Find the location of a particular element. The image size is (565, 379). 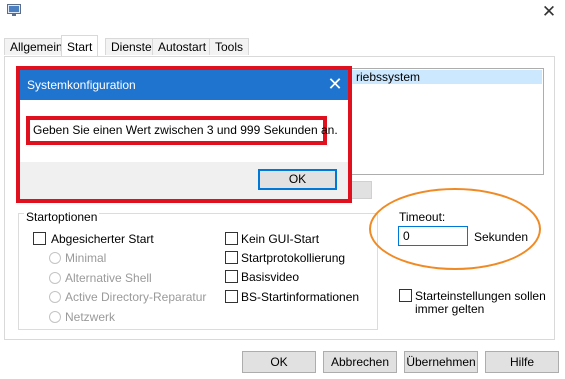

cancel-button: Abbrechen is located at coordinates (360, 362).